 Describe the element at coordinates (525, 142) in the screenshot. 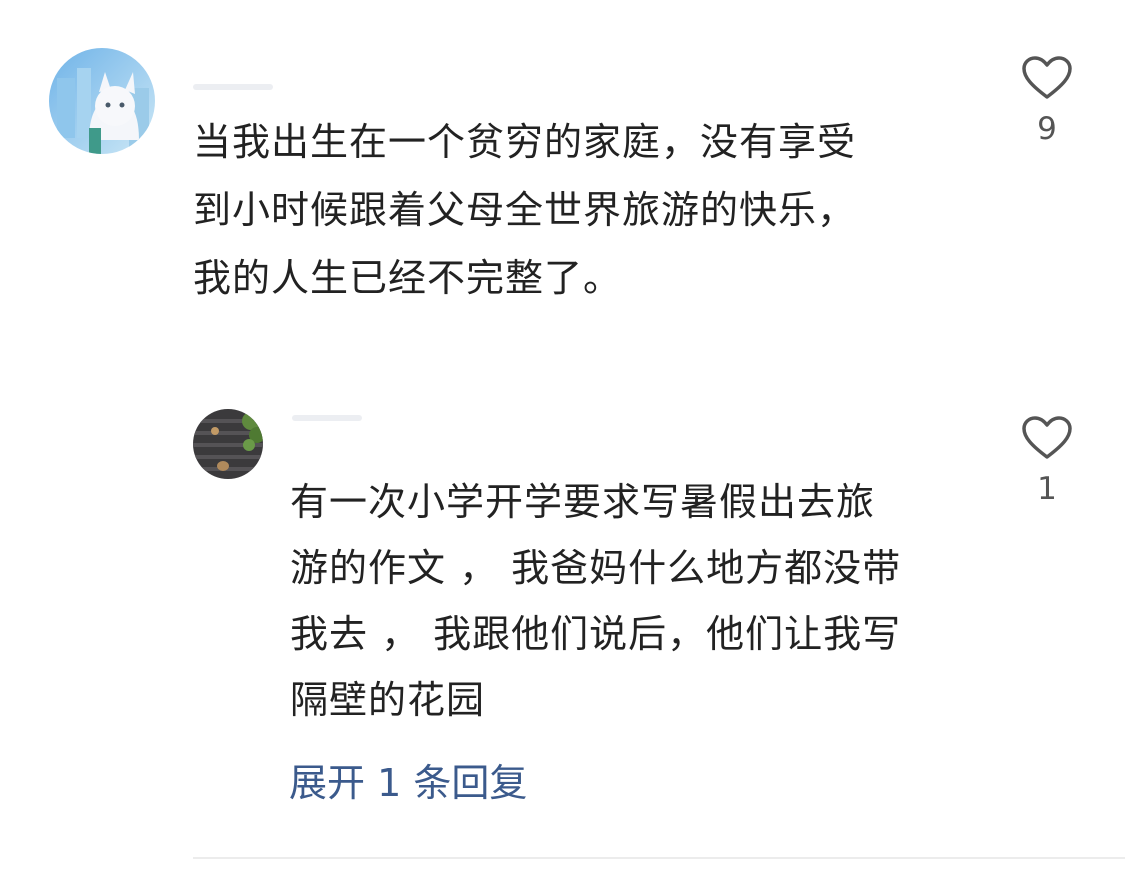

I see `comment-text-line: 当我出生在一个贫穷的家庭，没有享受` at that location.